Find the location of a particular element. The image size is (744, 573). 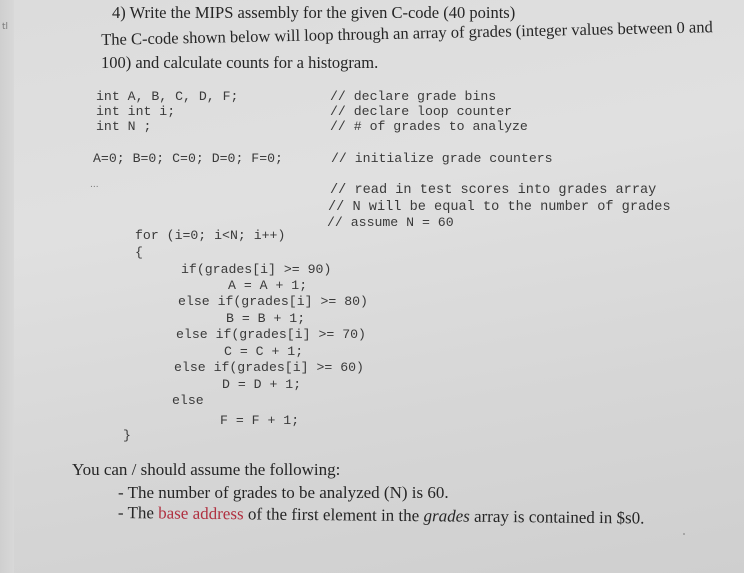

code-comment: // declare grade bins is located at coordinates (413, 96).